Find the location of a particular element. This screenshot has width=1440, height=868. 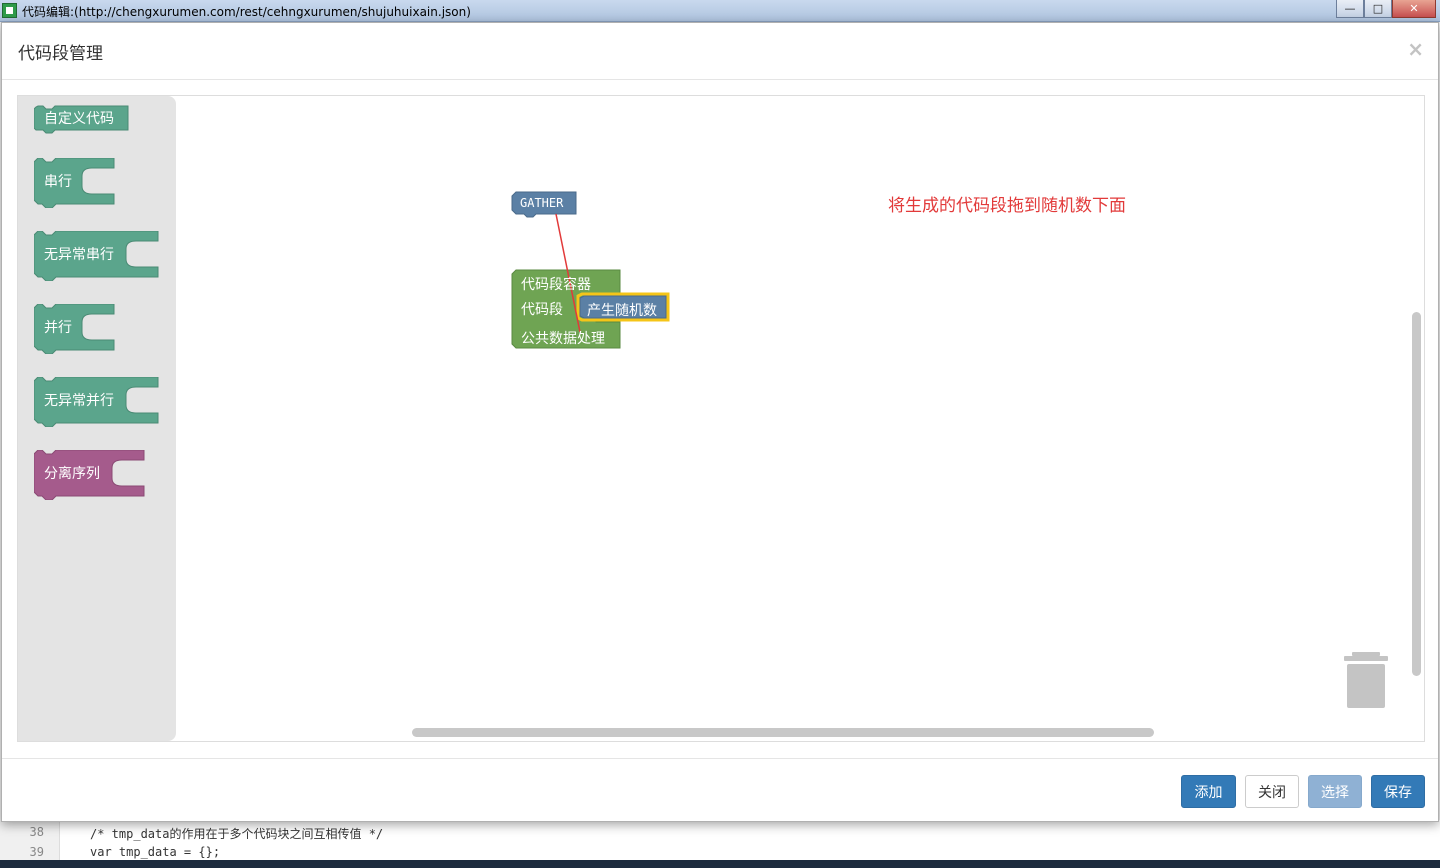

horizontal-scrollbar is located at coordinates (783, 732).